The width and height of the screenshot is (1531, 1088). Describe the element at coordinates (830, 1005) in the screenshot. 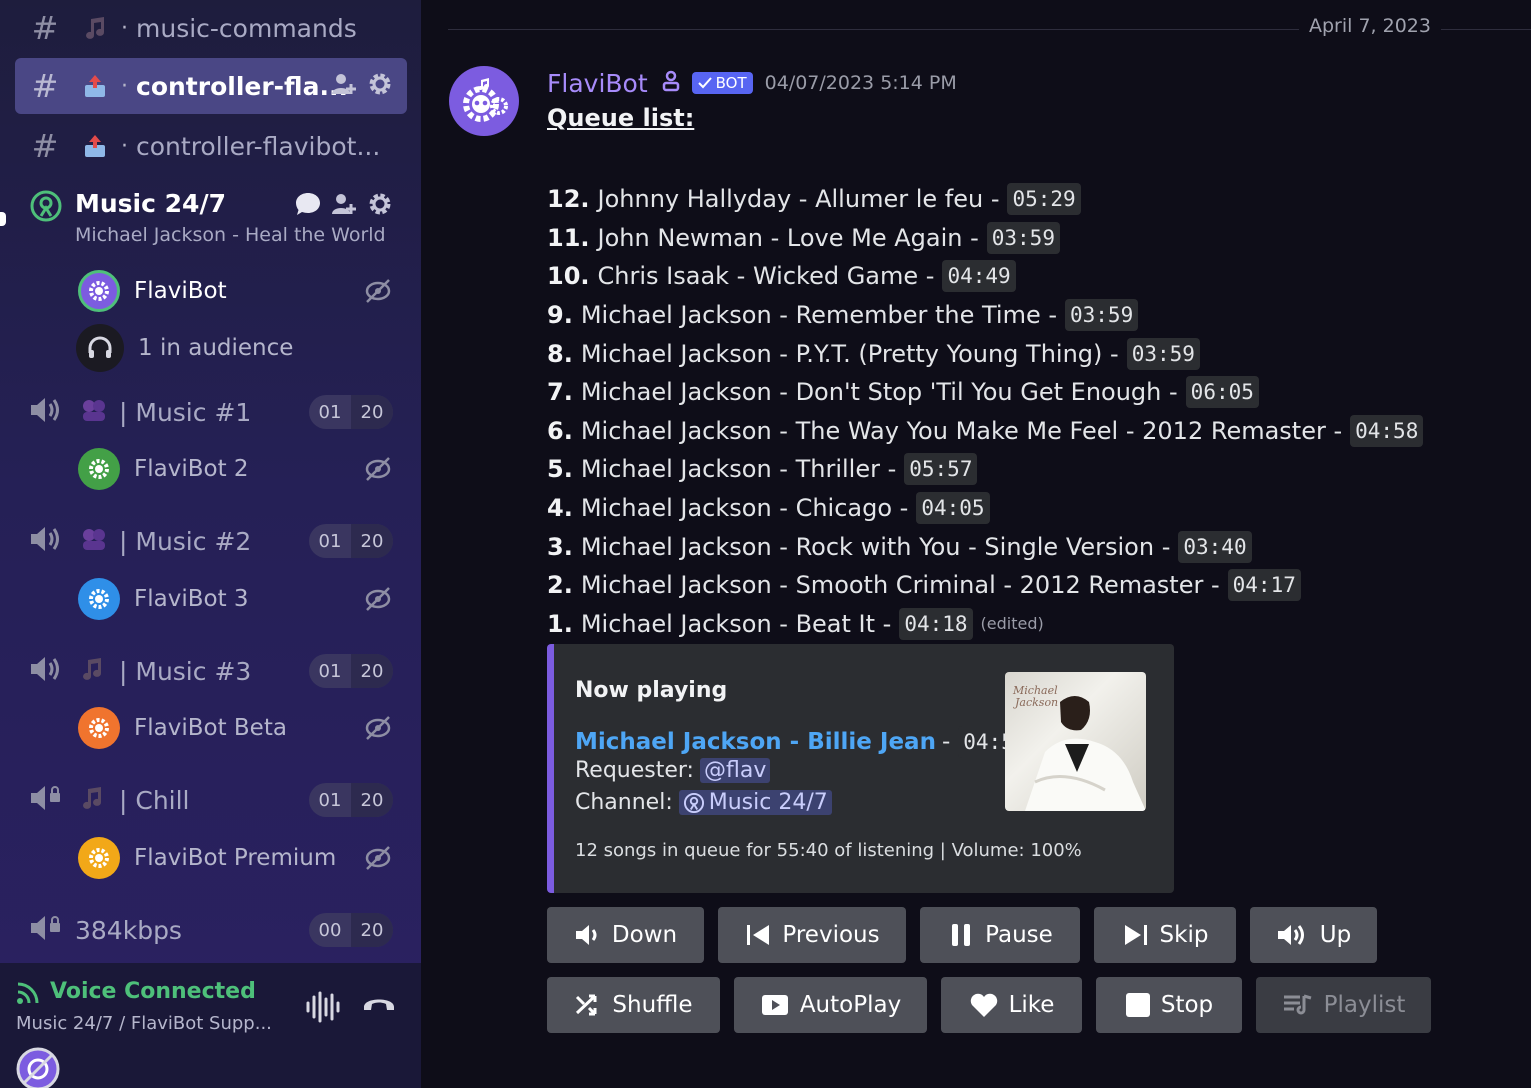

I see `autoplay-button: AutoPlay` at that location.